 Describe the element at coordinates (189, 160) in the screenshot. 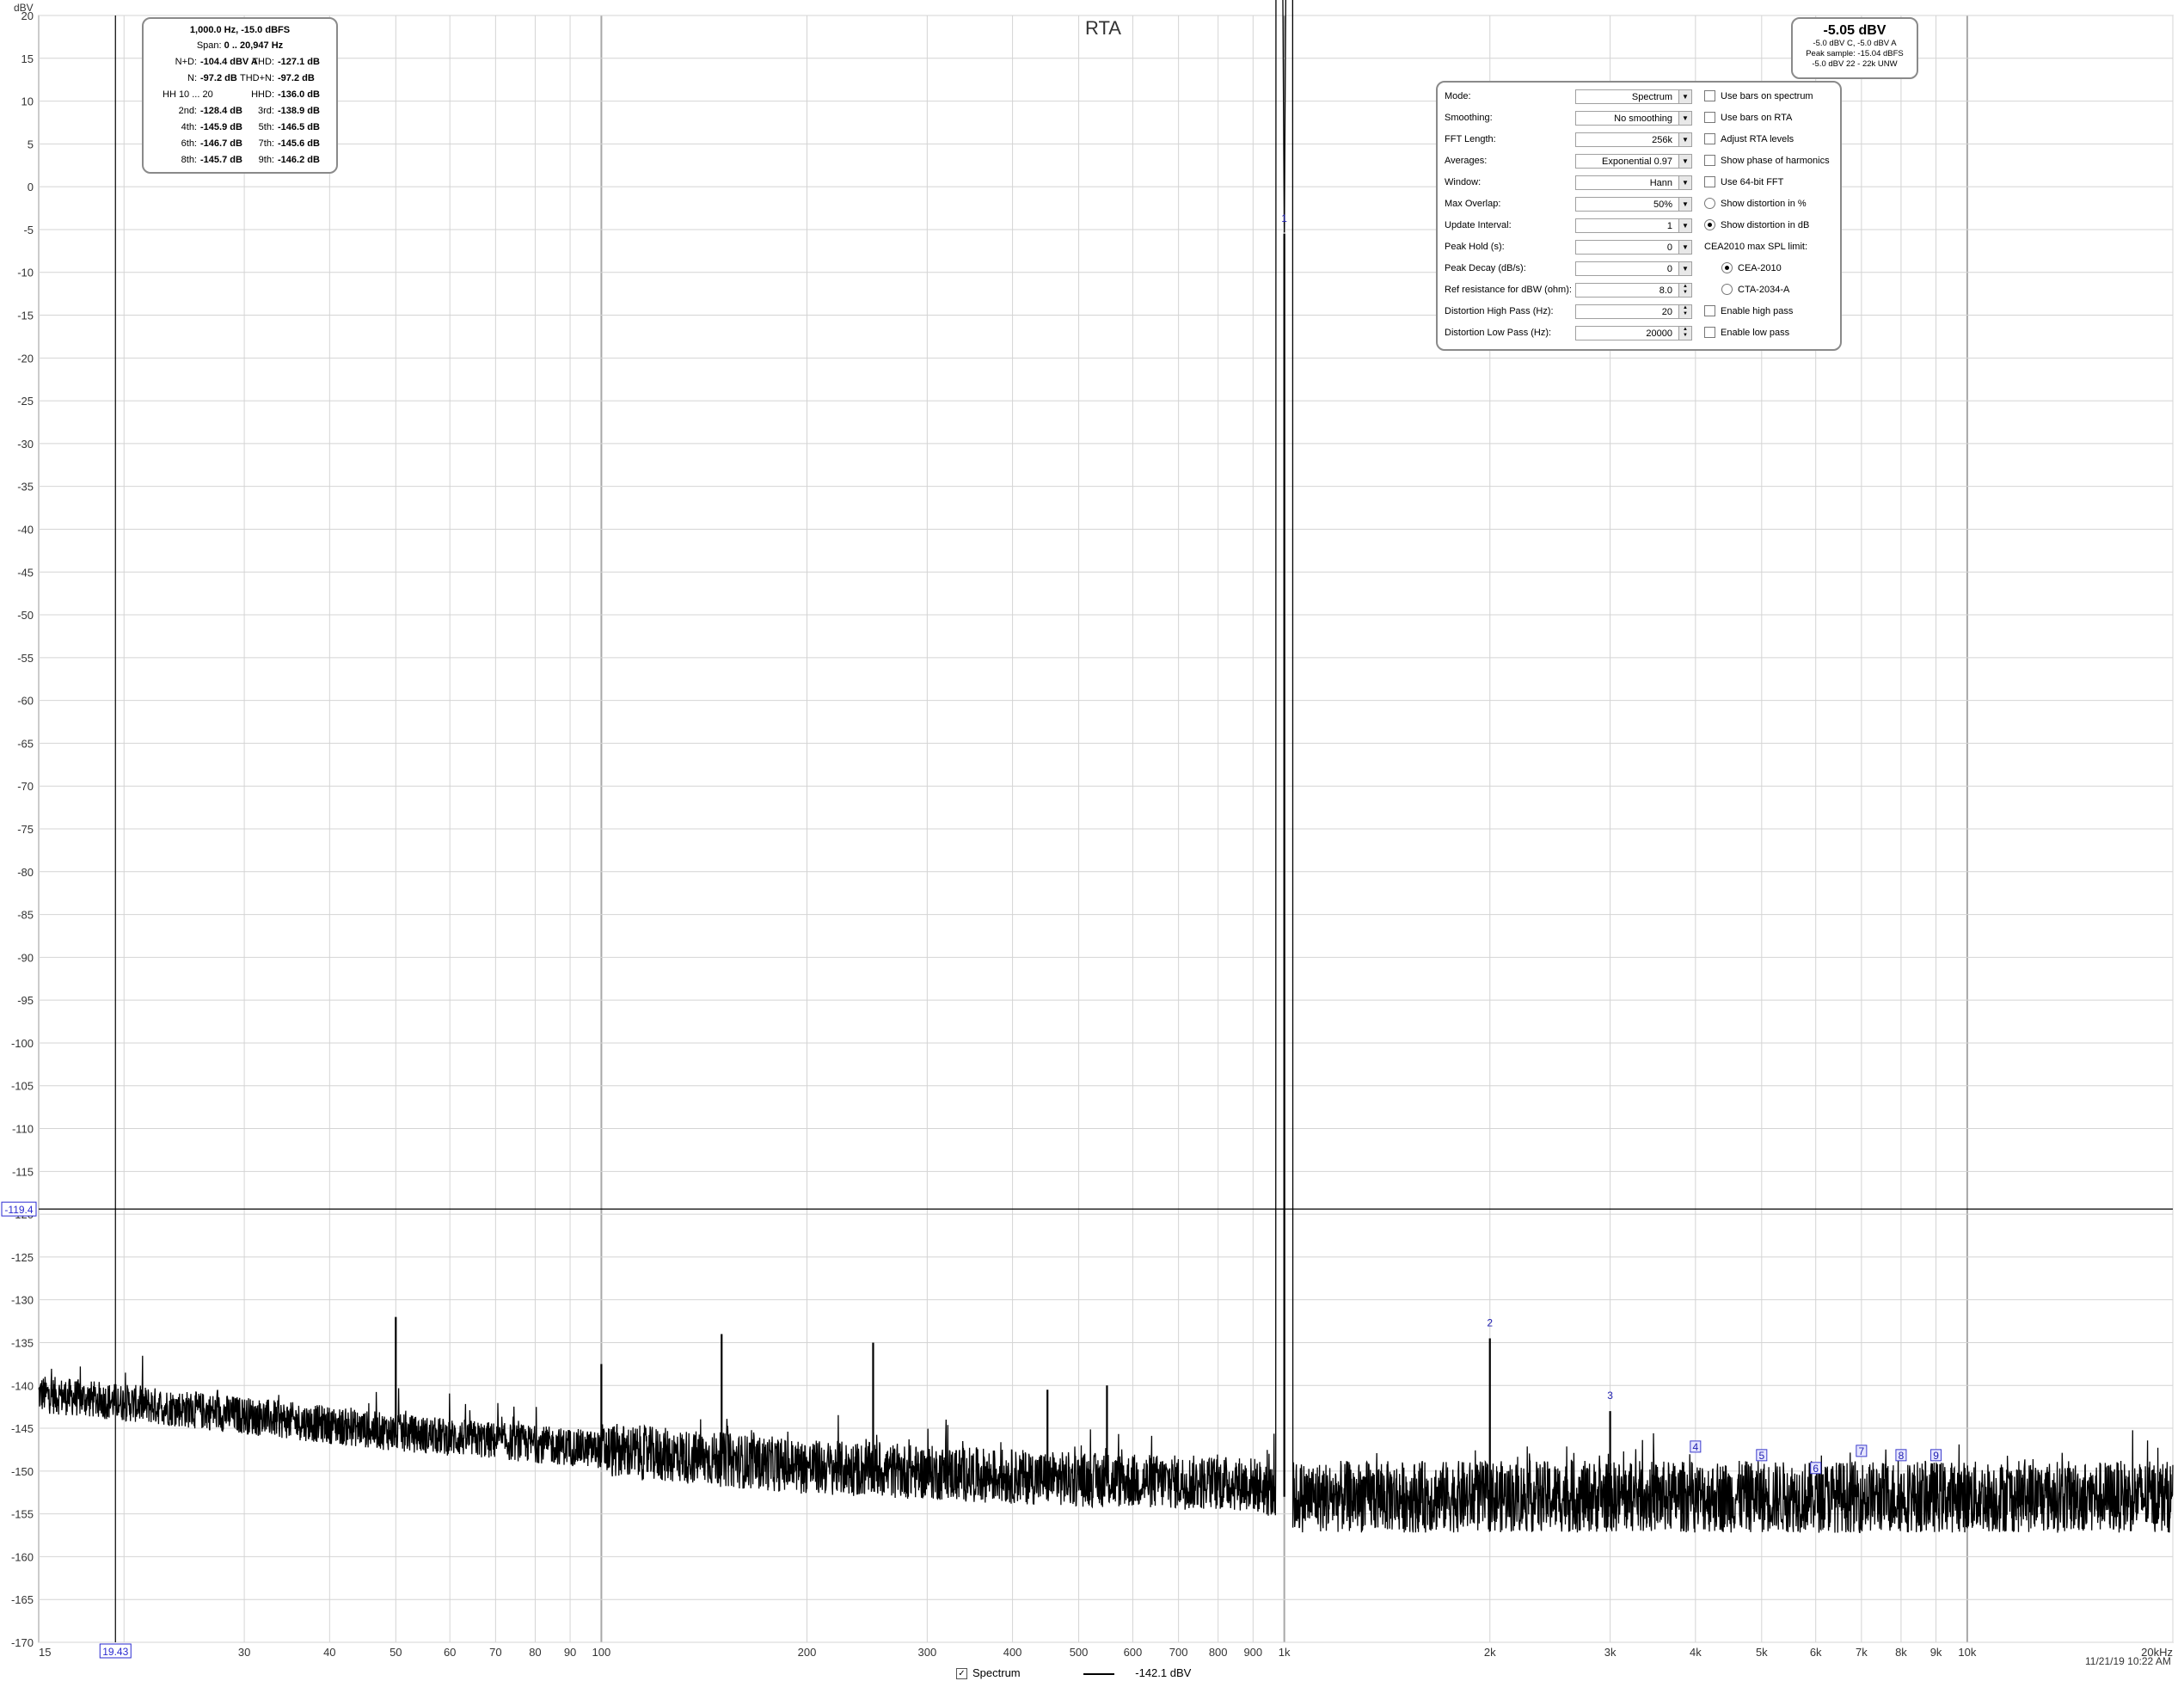

I see `distortion-l1: 8th:` at that location.